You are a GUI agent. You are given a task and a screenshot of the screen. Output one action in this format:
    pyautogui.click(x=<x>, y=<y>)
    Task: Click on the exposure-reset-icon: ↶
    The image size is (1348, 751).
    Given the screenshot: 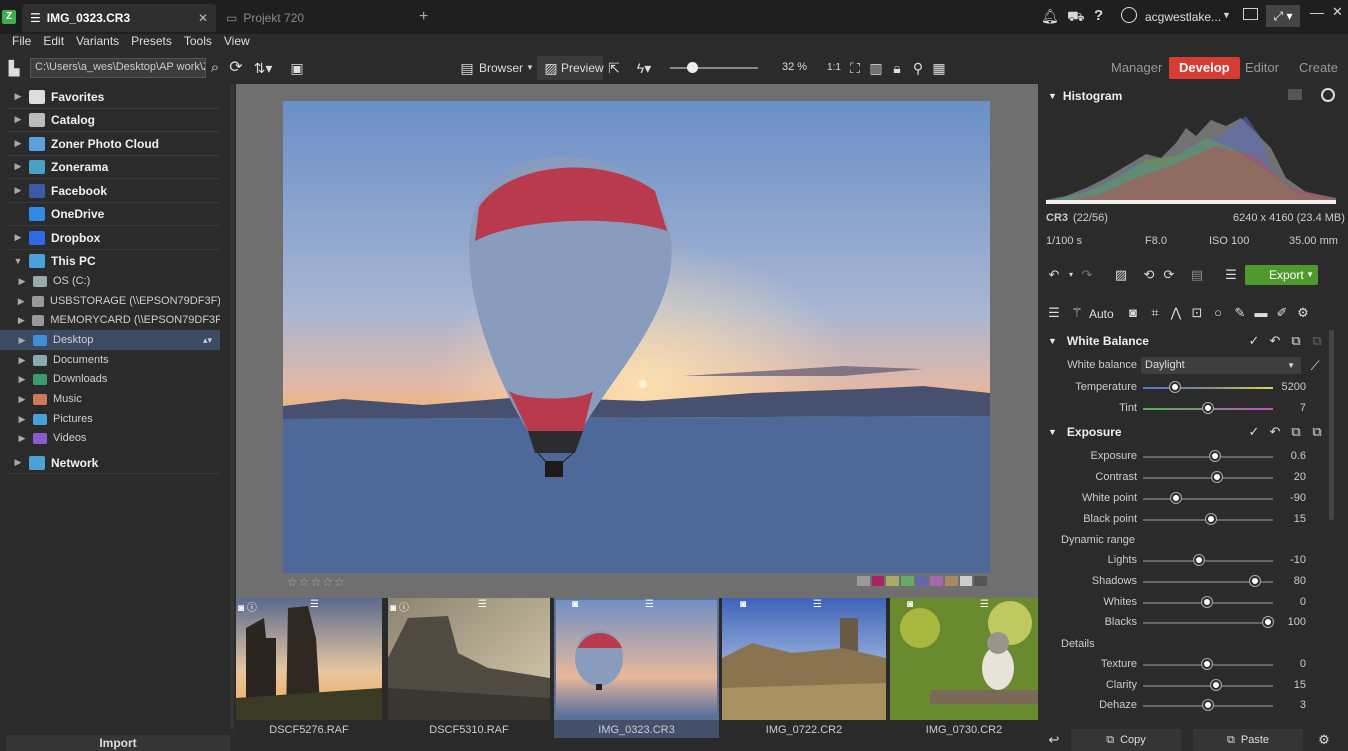 What is the action you would take?
    pyautogui.click(x=1275, y=432)
    